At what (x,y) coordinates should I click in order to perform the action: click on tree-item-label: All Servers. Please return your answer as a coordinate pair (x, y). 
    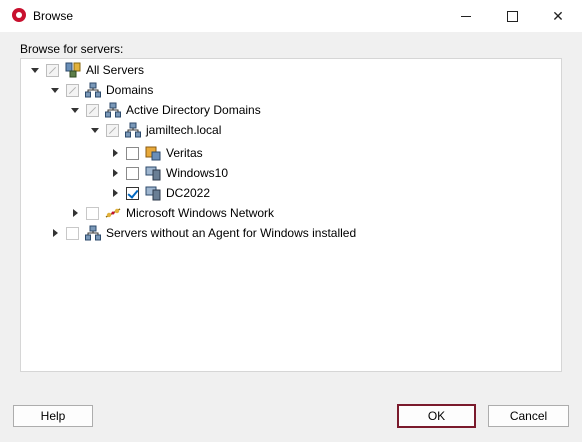
    Looking at the image, I should click on (115, 70).